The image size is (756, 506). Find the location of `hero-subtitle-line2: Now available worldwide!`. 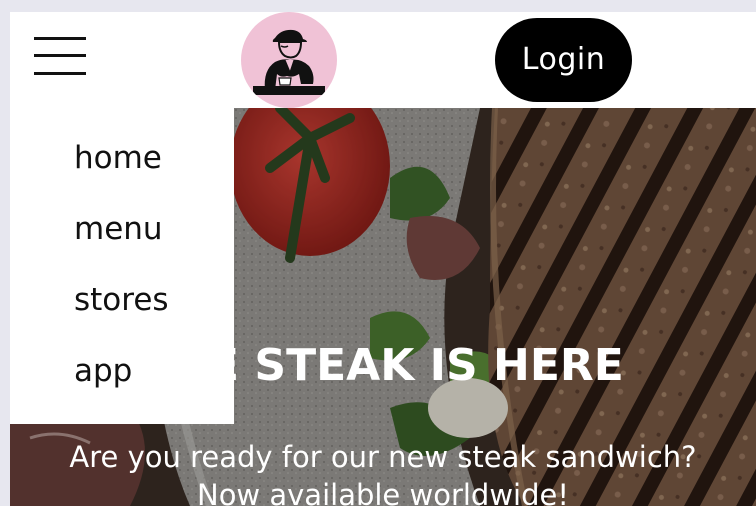

hero-subtitle-line2: Now available worldwide! is located at coordinates (383, 492).